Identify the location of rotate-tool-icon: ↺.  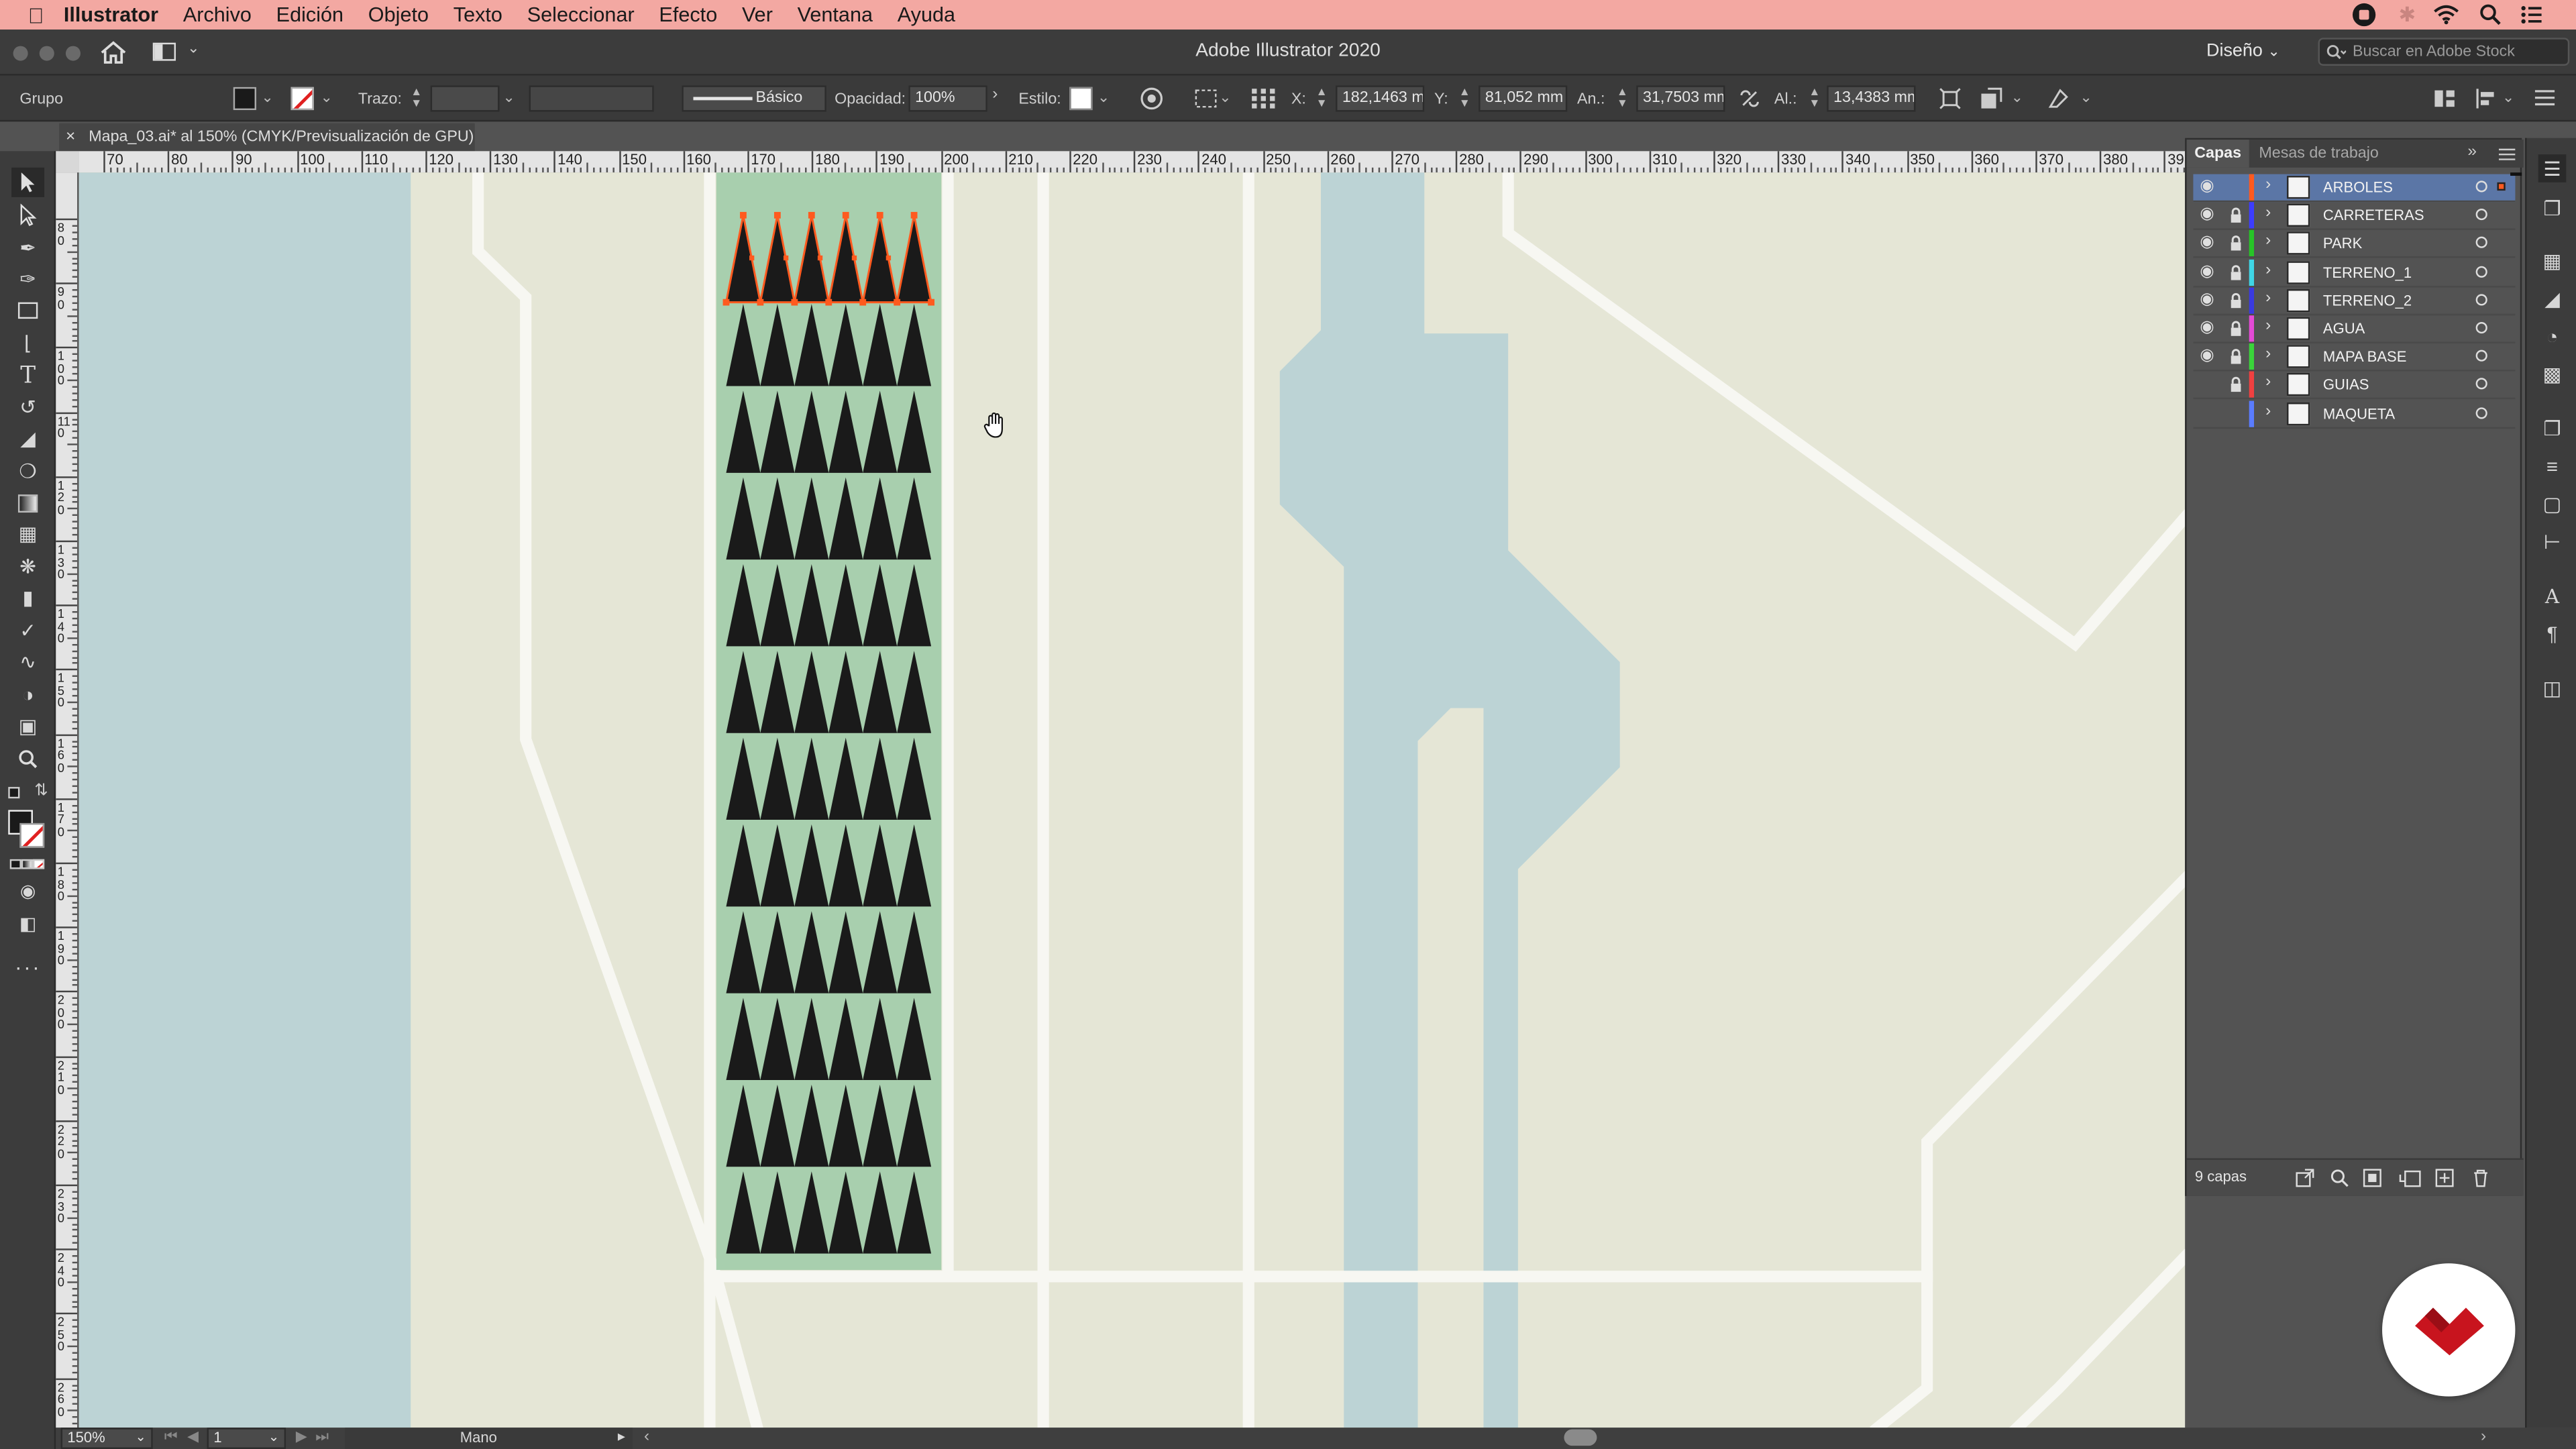
(27, 407).